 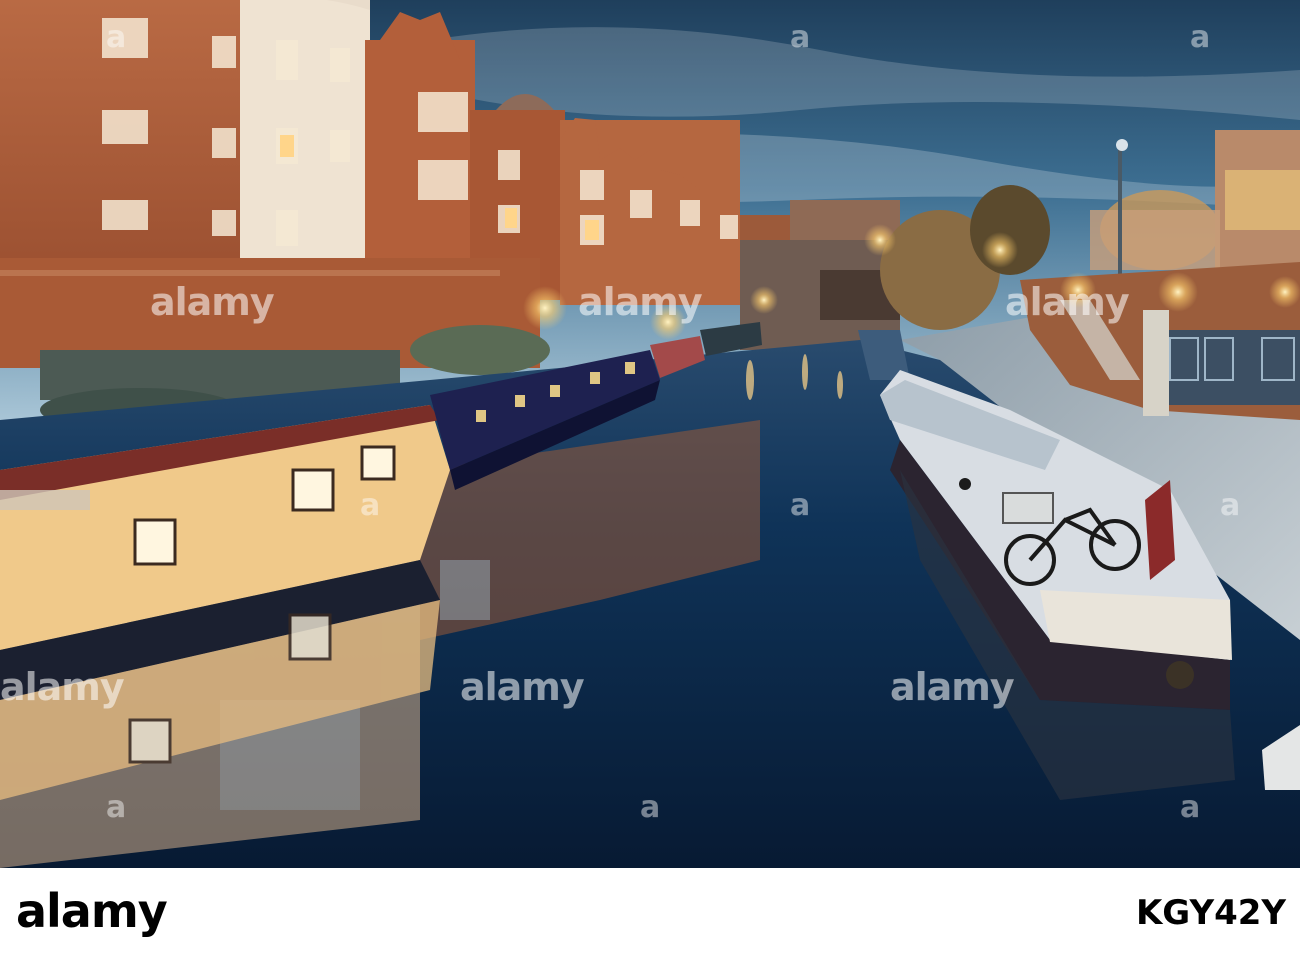 I want to click on footer-bar, so click(x=650, y=912).